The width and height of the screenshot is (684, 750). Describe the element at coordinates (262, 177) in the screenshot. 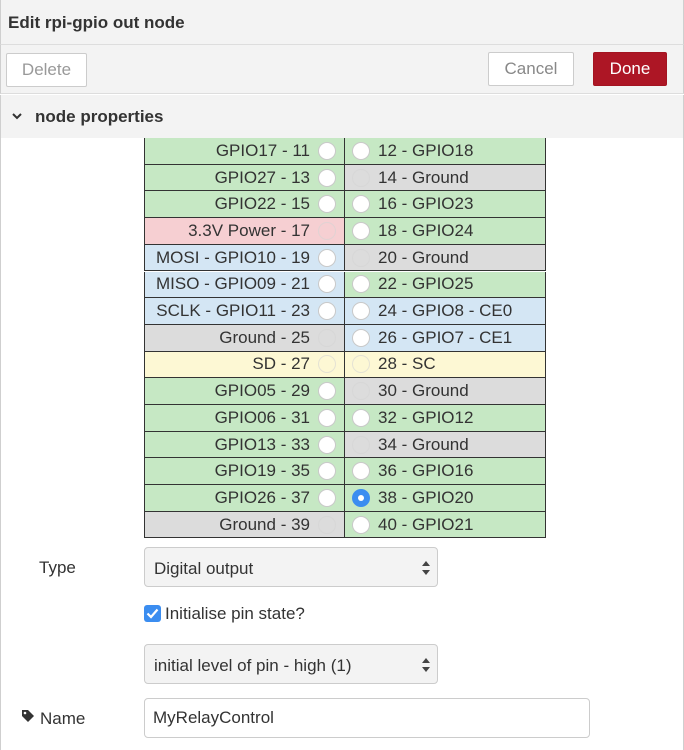

I see `pin-label: GPIO27 - 13` at that location.